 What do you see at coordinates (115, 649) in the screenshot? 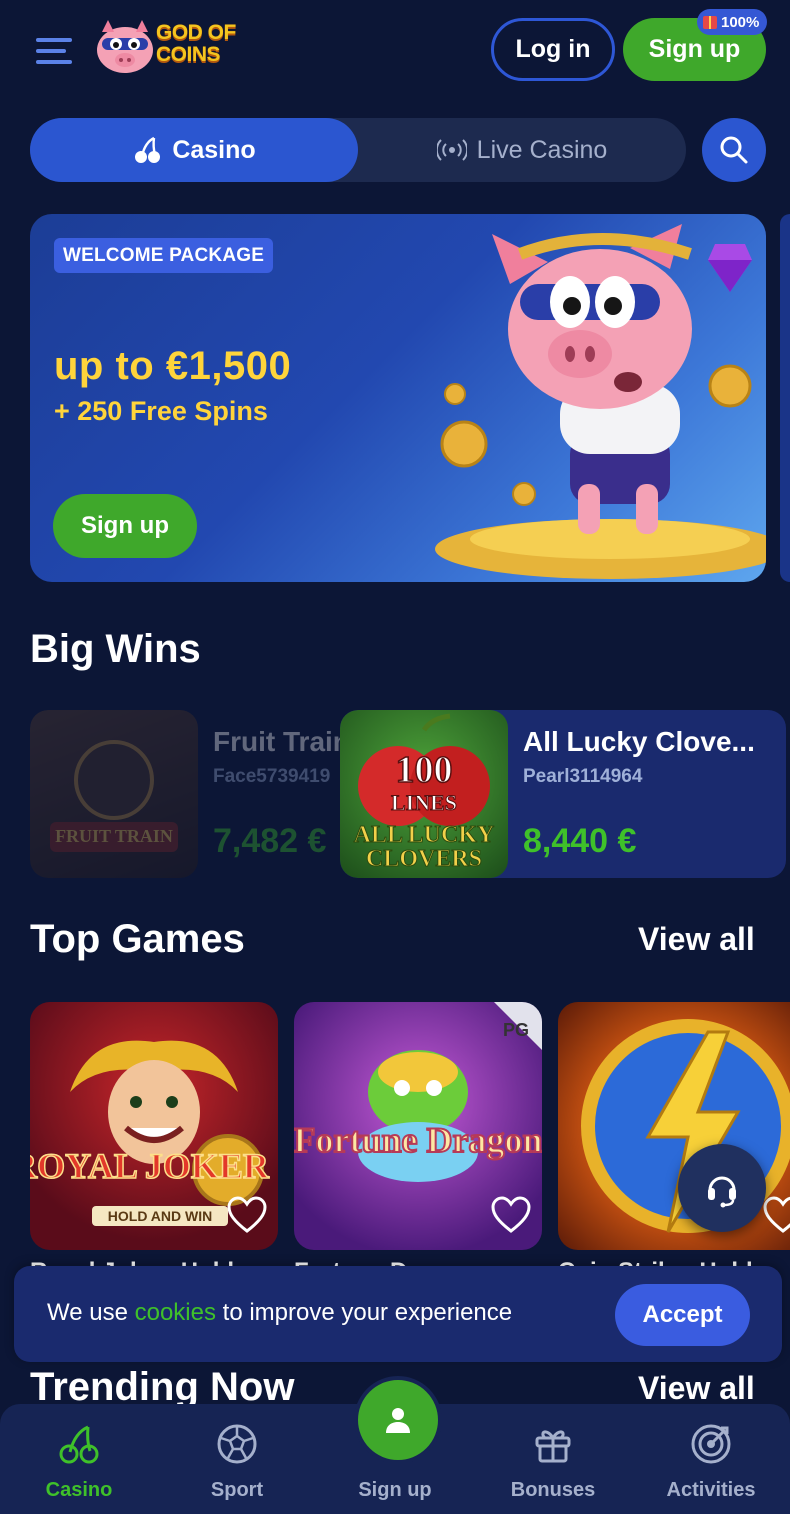
I see `big-wins-title: Big Wins` at bounding box center [115, 649].